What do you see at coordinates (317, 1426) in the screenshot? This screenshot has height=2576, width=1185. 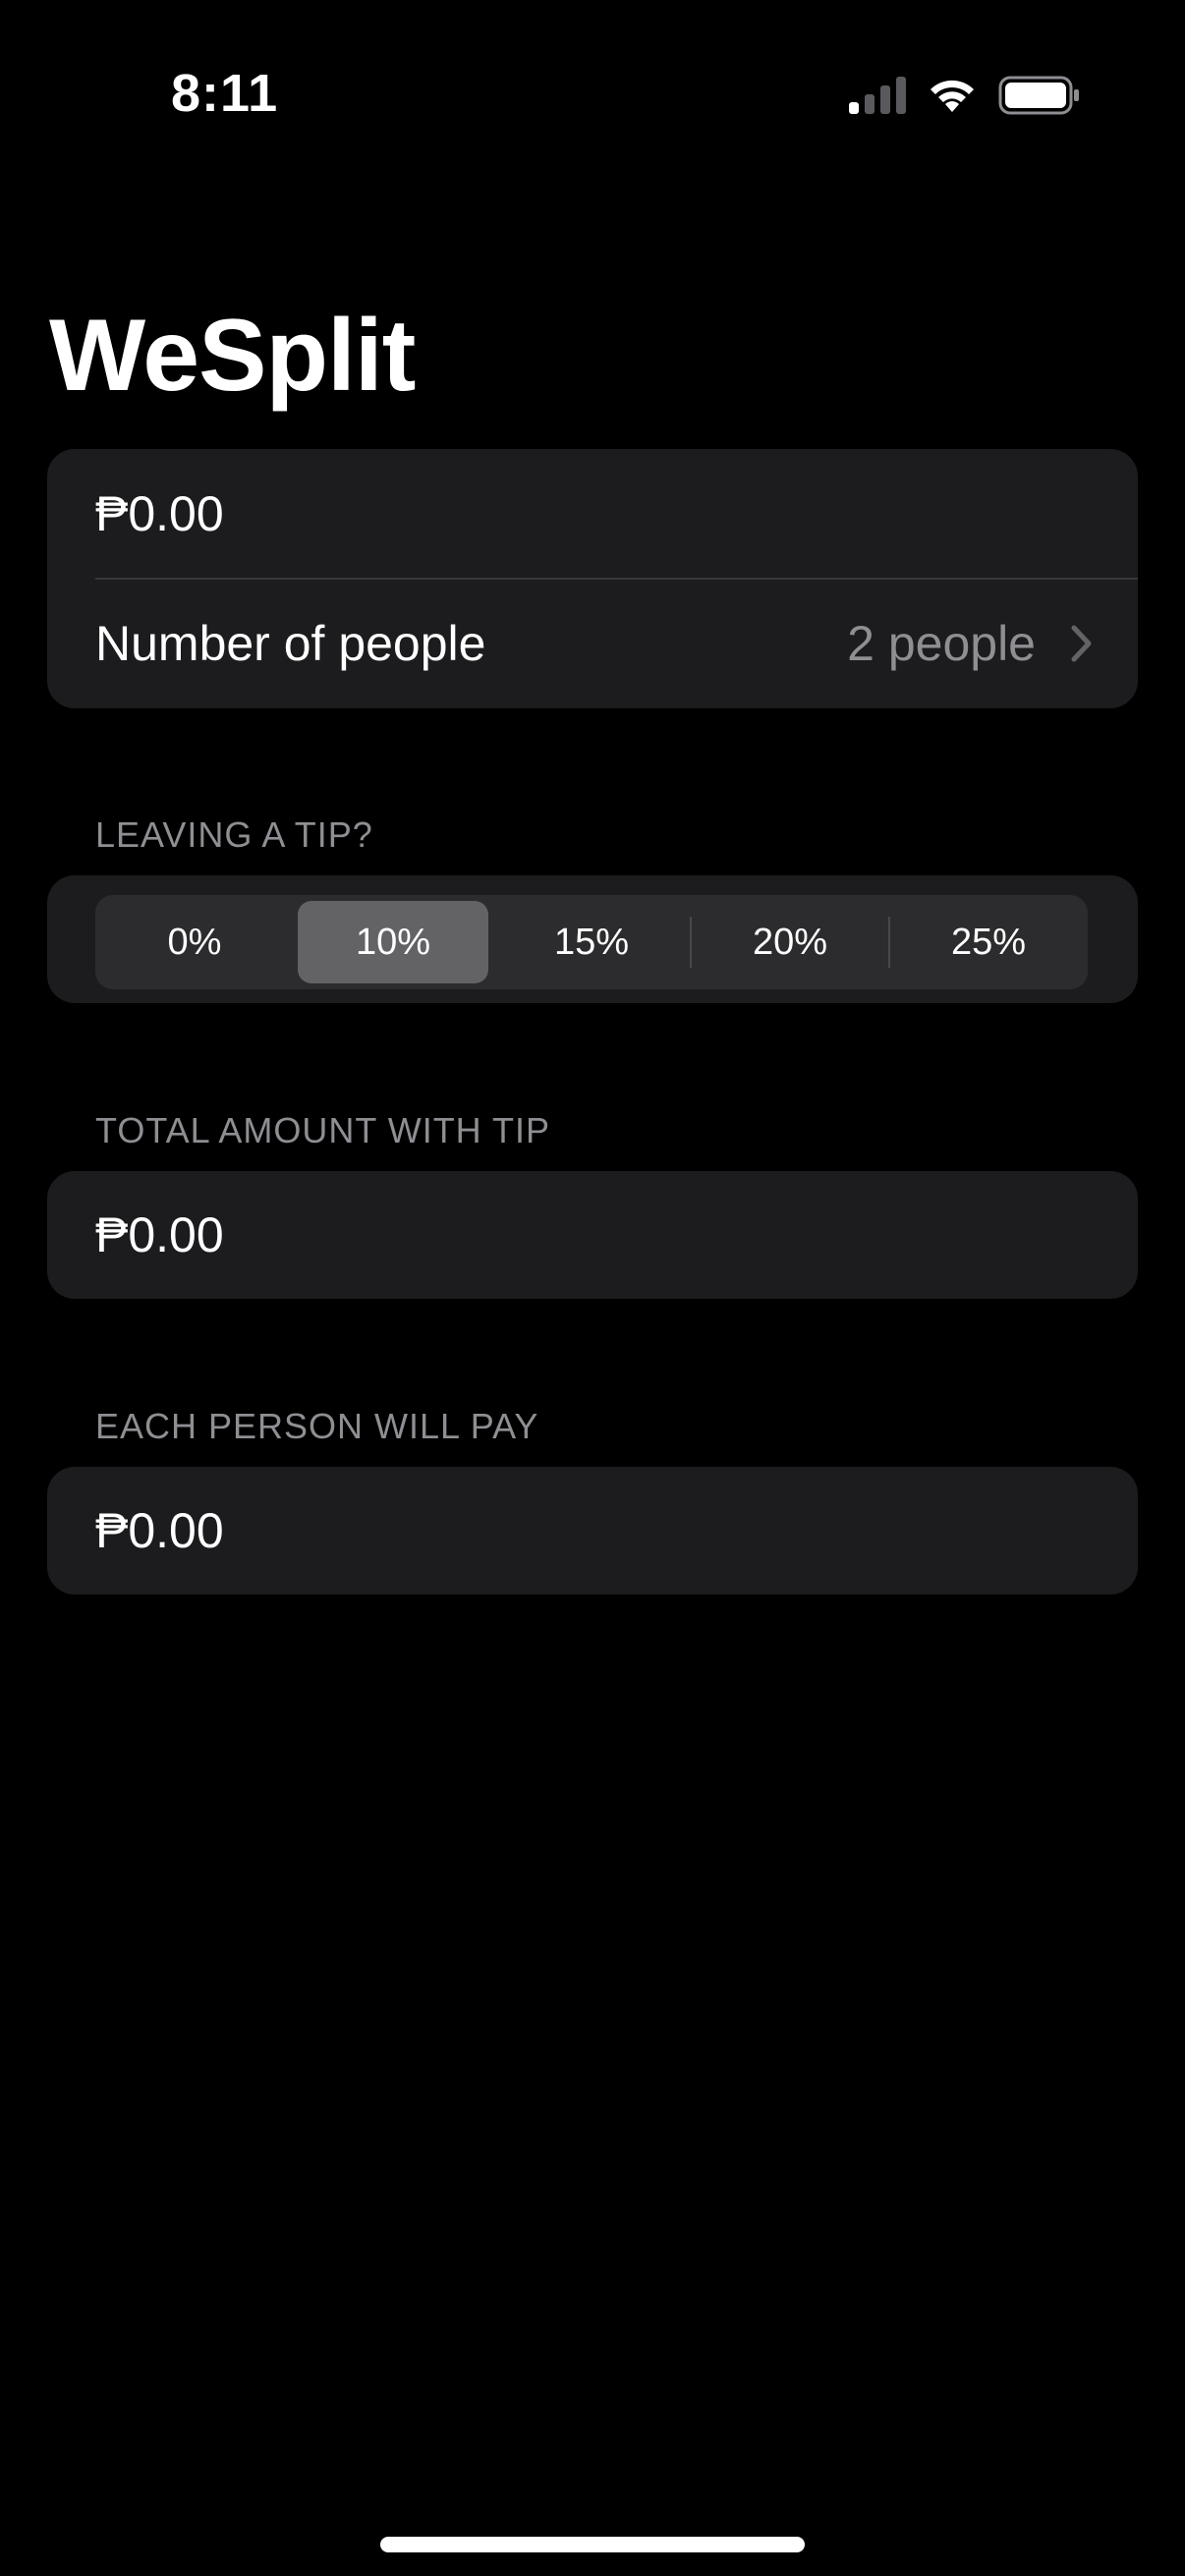 I see `per-person-section-header: EACH PERSON WILL PAY` at bounding box center [317, 1426].